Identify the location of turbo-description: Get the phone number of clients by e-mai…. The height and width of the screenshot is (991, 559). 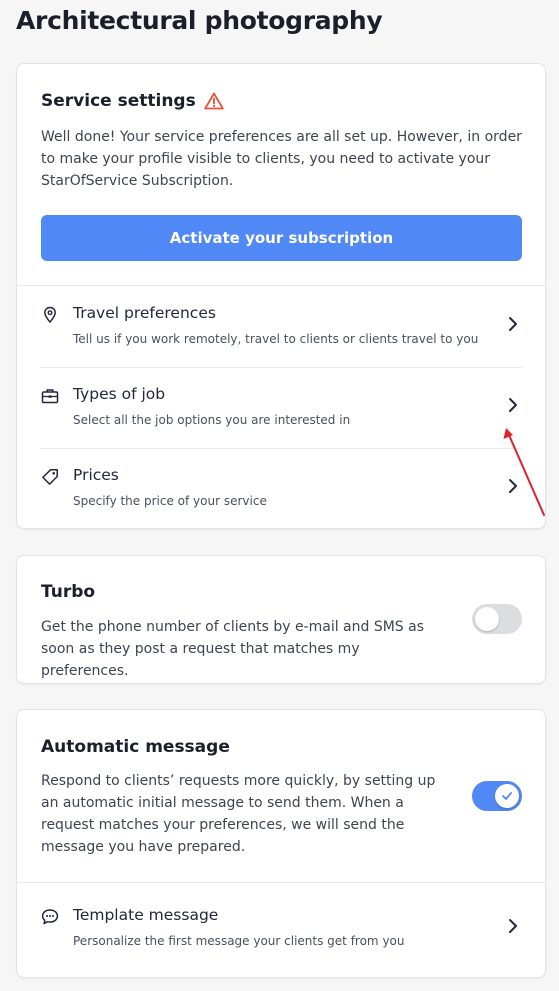
(233, 649).